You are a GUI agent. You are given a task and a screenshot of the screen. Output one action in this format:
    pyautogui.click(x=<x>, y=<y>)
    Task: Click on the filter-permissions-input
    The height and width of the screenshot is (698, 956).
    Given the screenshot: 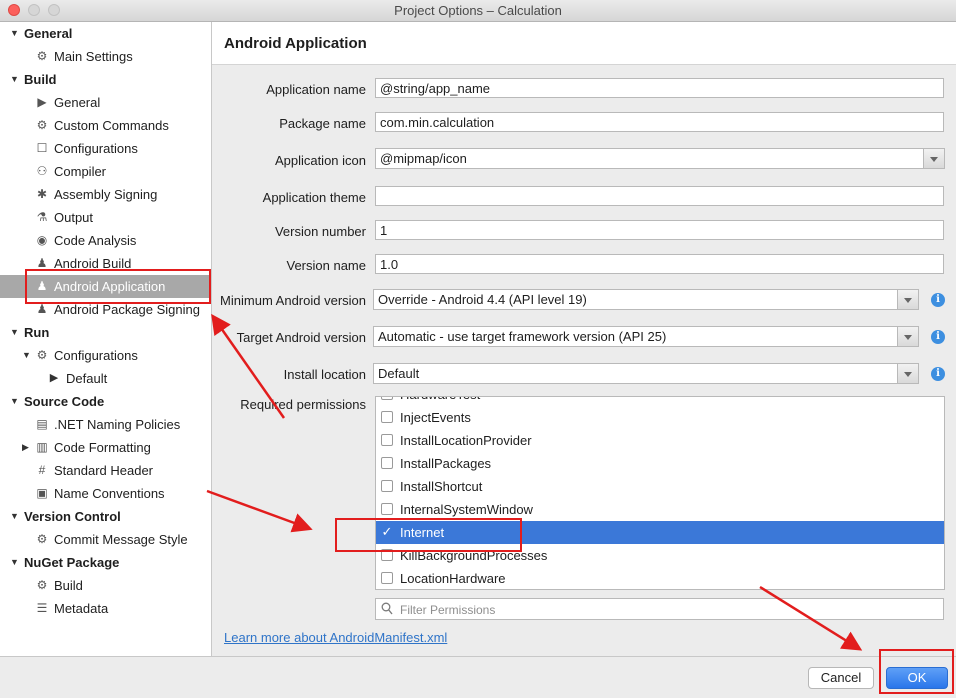 What is the action you would take?
    pyautogui.click(x=670, y=610)
    